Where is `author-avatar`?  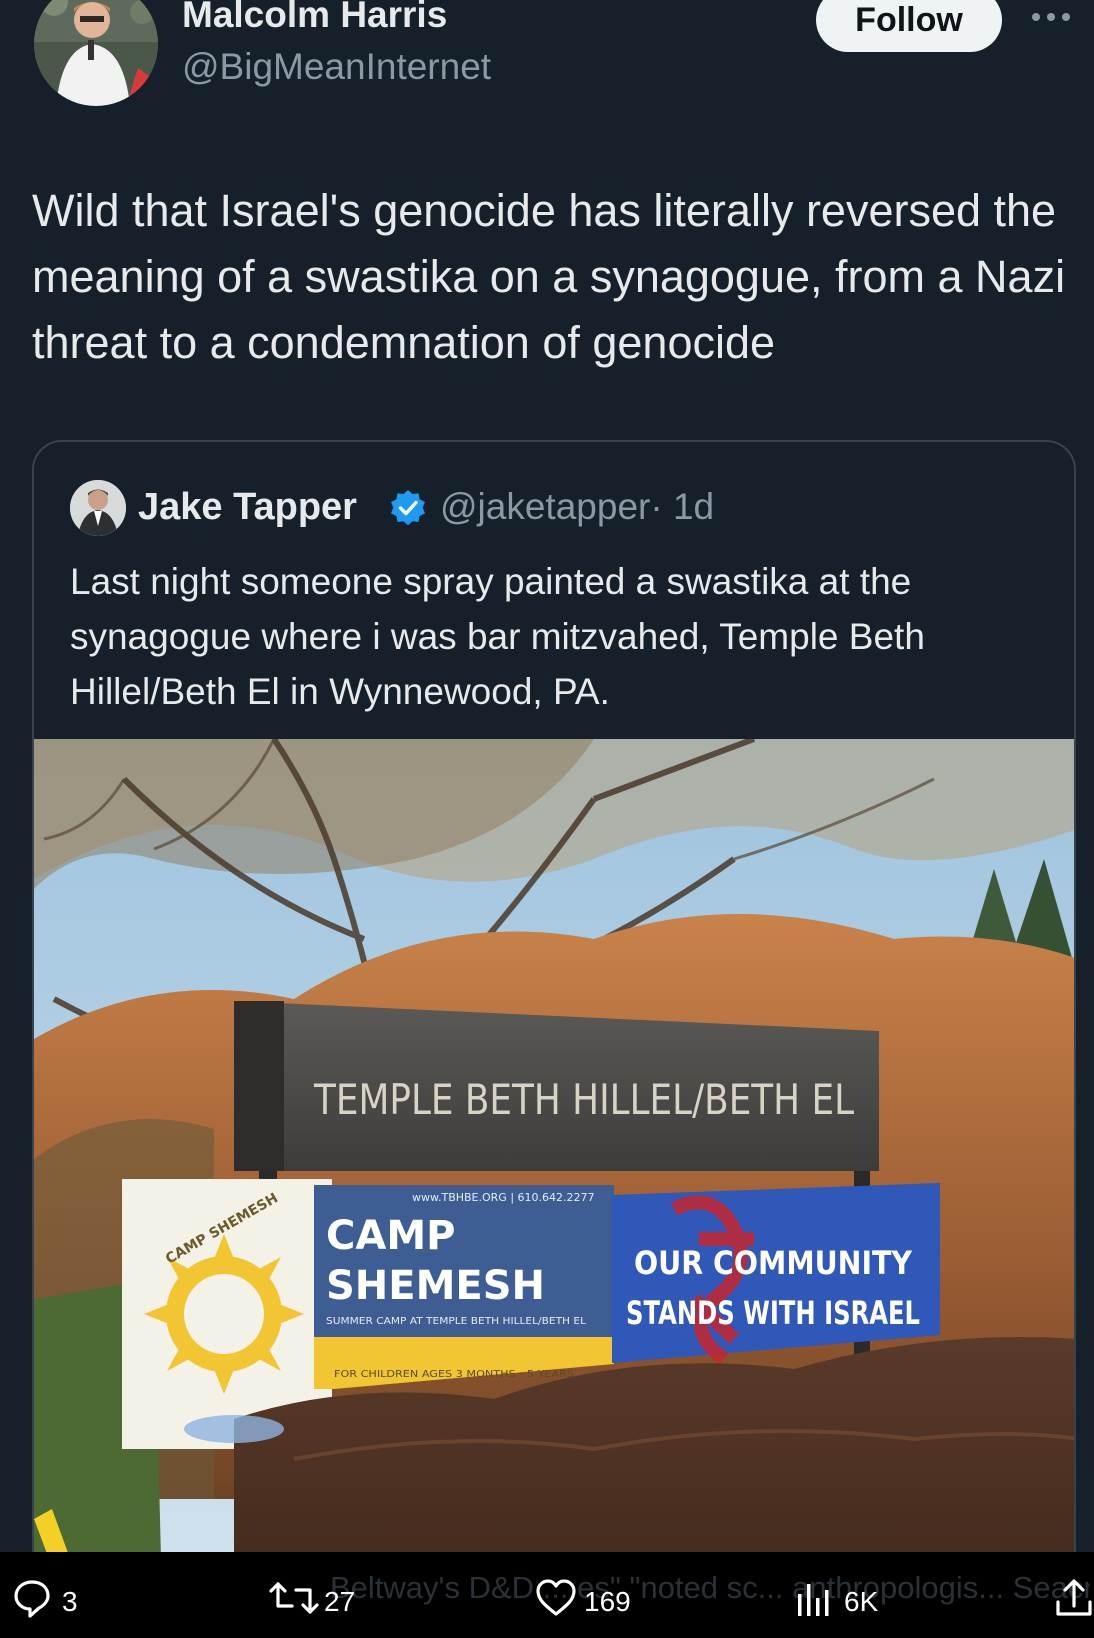 author-avatar is located at coordinates (96, 53).